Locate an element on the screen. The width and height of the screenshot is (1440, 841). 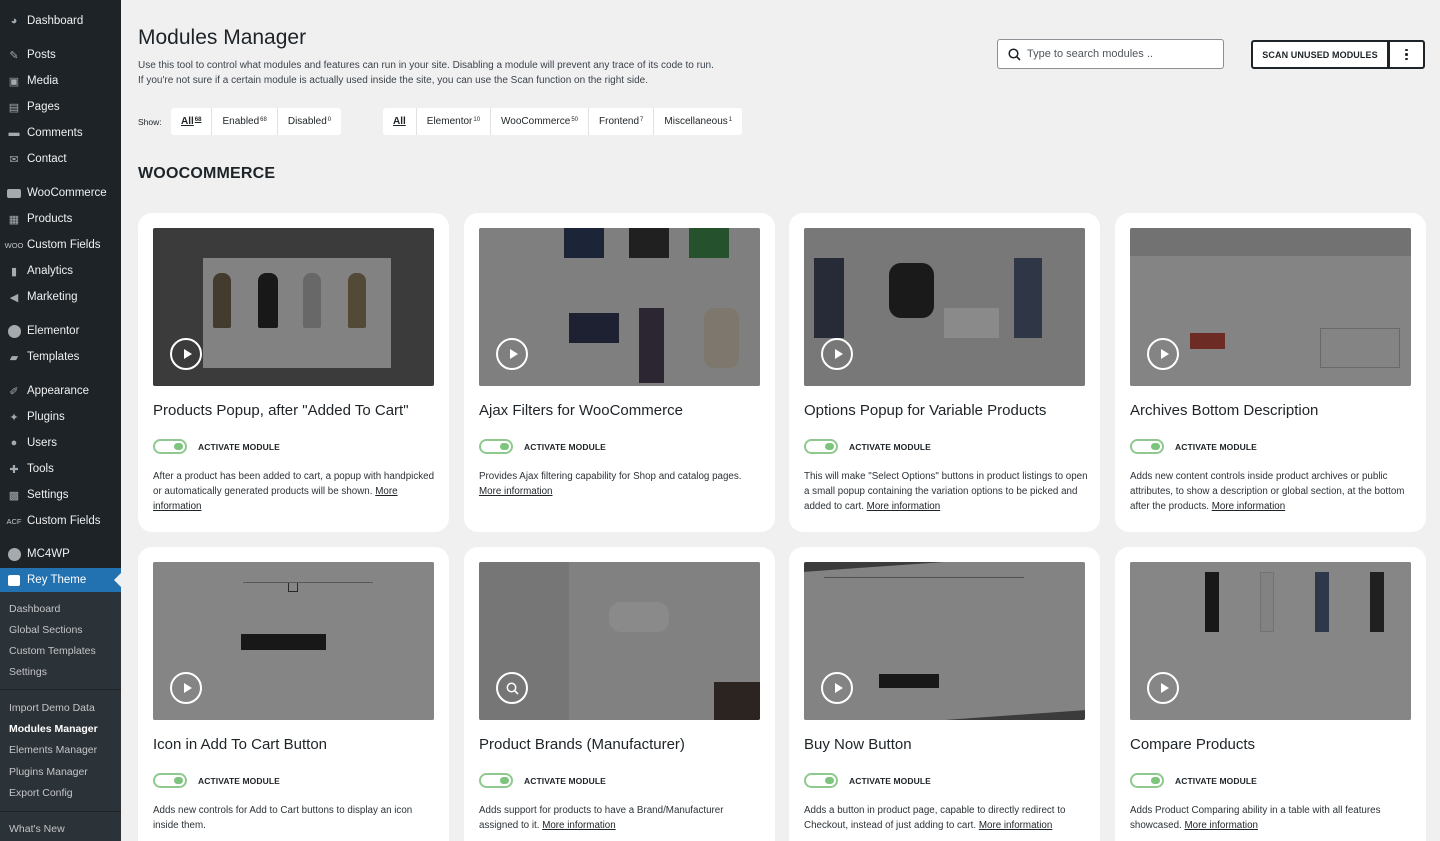
sidebar-item-media: ▣ Media is located at coordinates (60, 81).